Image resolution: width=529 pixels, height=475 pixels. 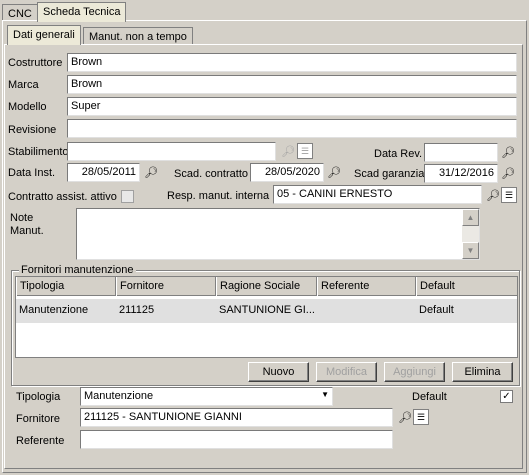 What do you see at coordinates (44, 35) in the screenshot?
I see `tab-dati-generali: Dati generali` at bounding box center [44, 35].